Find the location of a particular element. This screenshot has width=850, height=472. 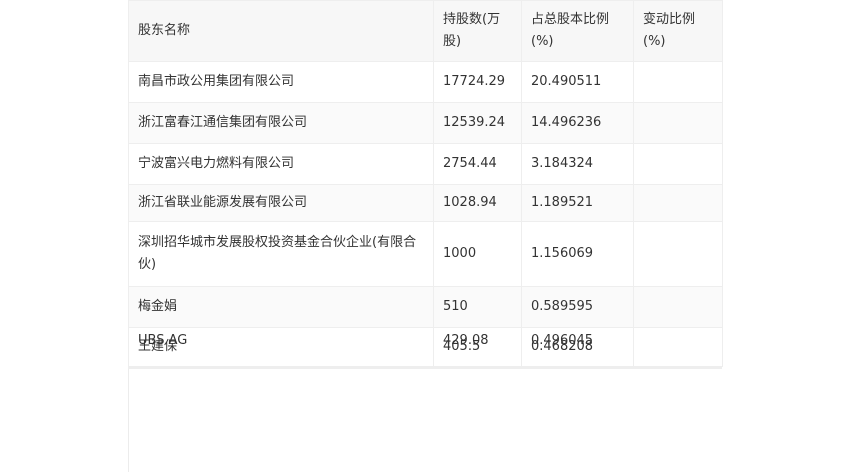

table-row: 深圳招华城市发展股权投资基金合伙企业(有限合伙) 1000 1.156069 is located at coordinates (425, 254).